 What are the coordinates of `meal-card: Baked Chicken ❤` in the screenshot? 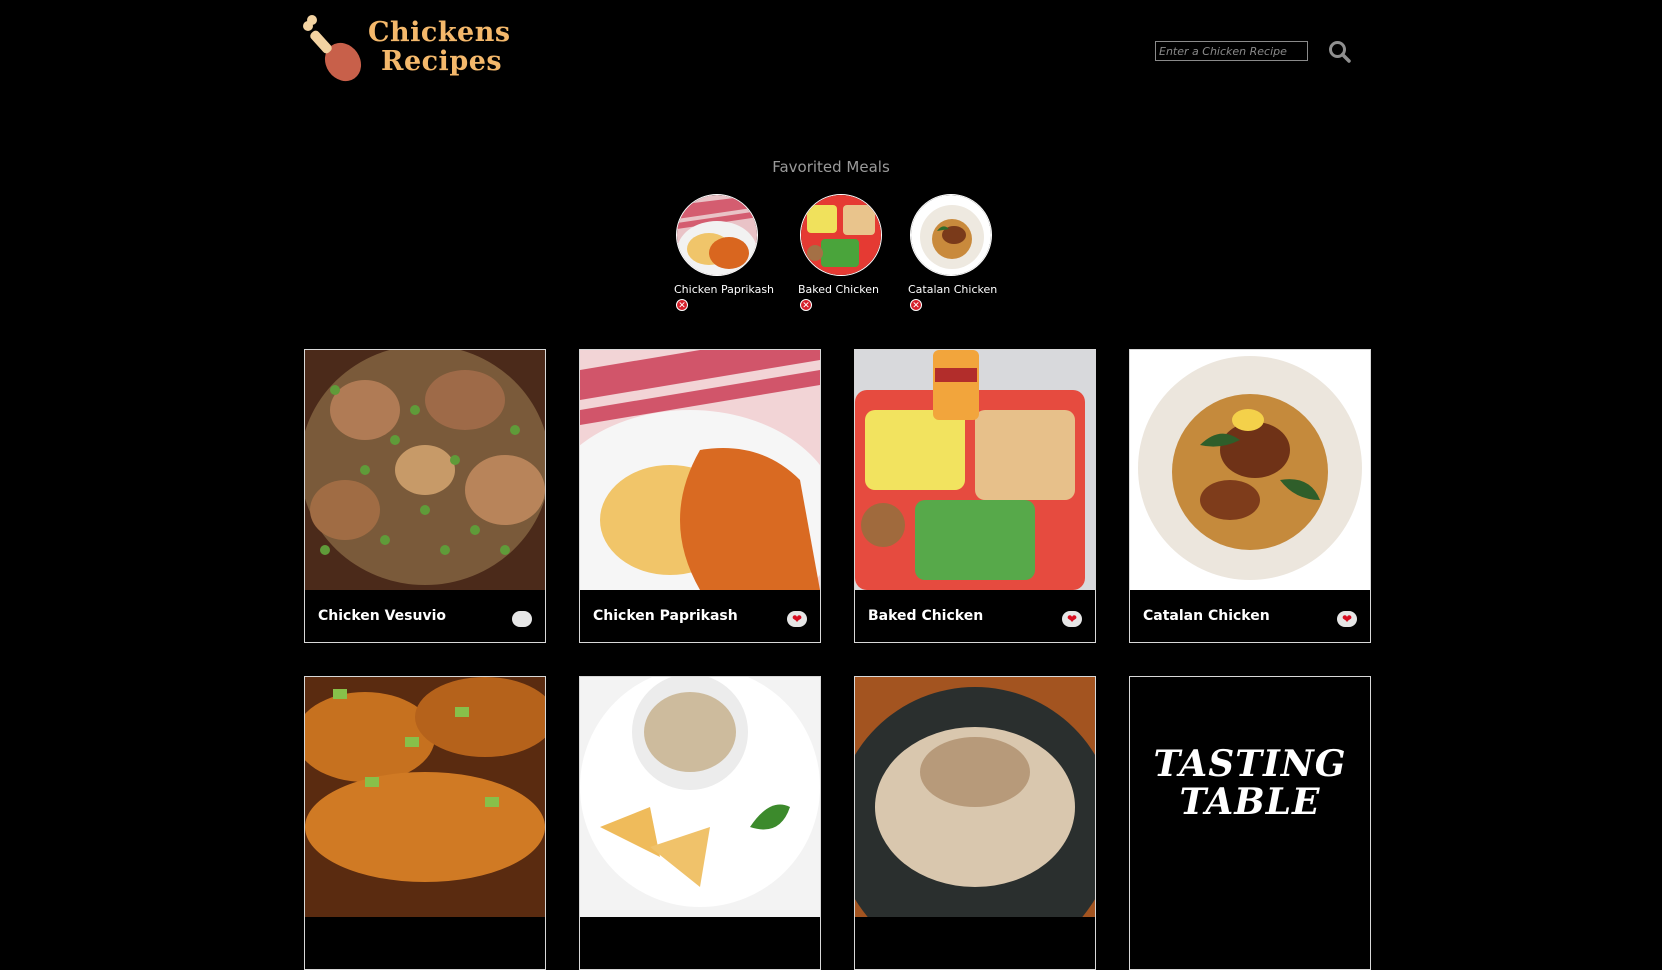 It's located at (975, 496).